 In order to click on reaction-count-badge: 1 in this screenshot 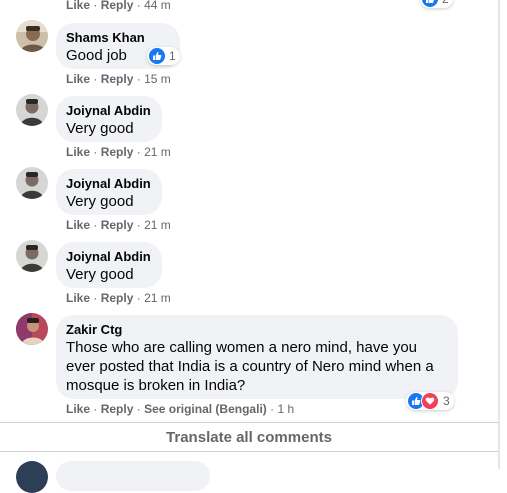, I will do `click(163, 56)`.